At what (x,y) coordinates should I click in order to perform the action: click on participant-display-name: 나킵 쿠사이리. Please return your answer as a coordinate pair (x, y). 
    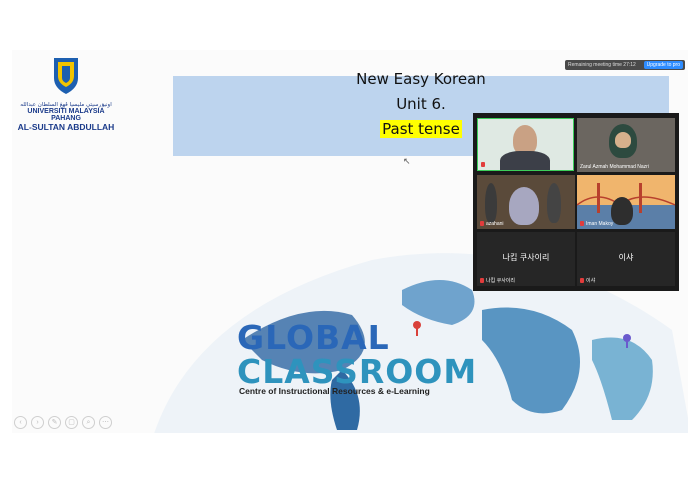
    Looking at the image, I should click on (526, 257).